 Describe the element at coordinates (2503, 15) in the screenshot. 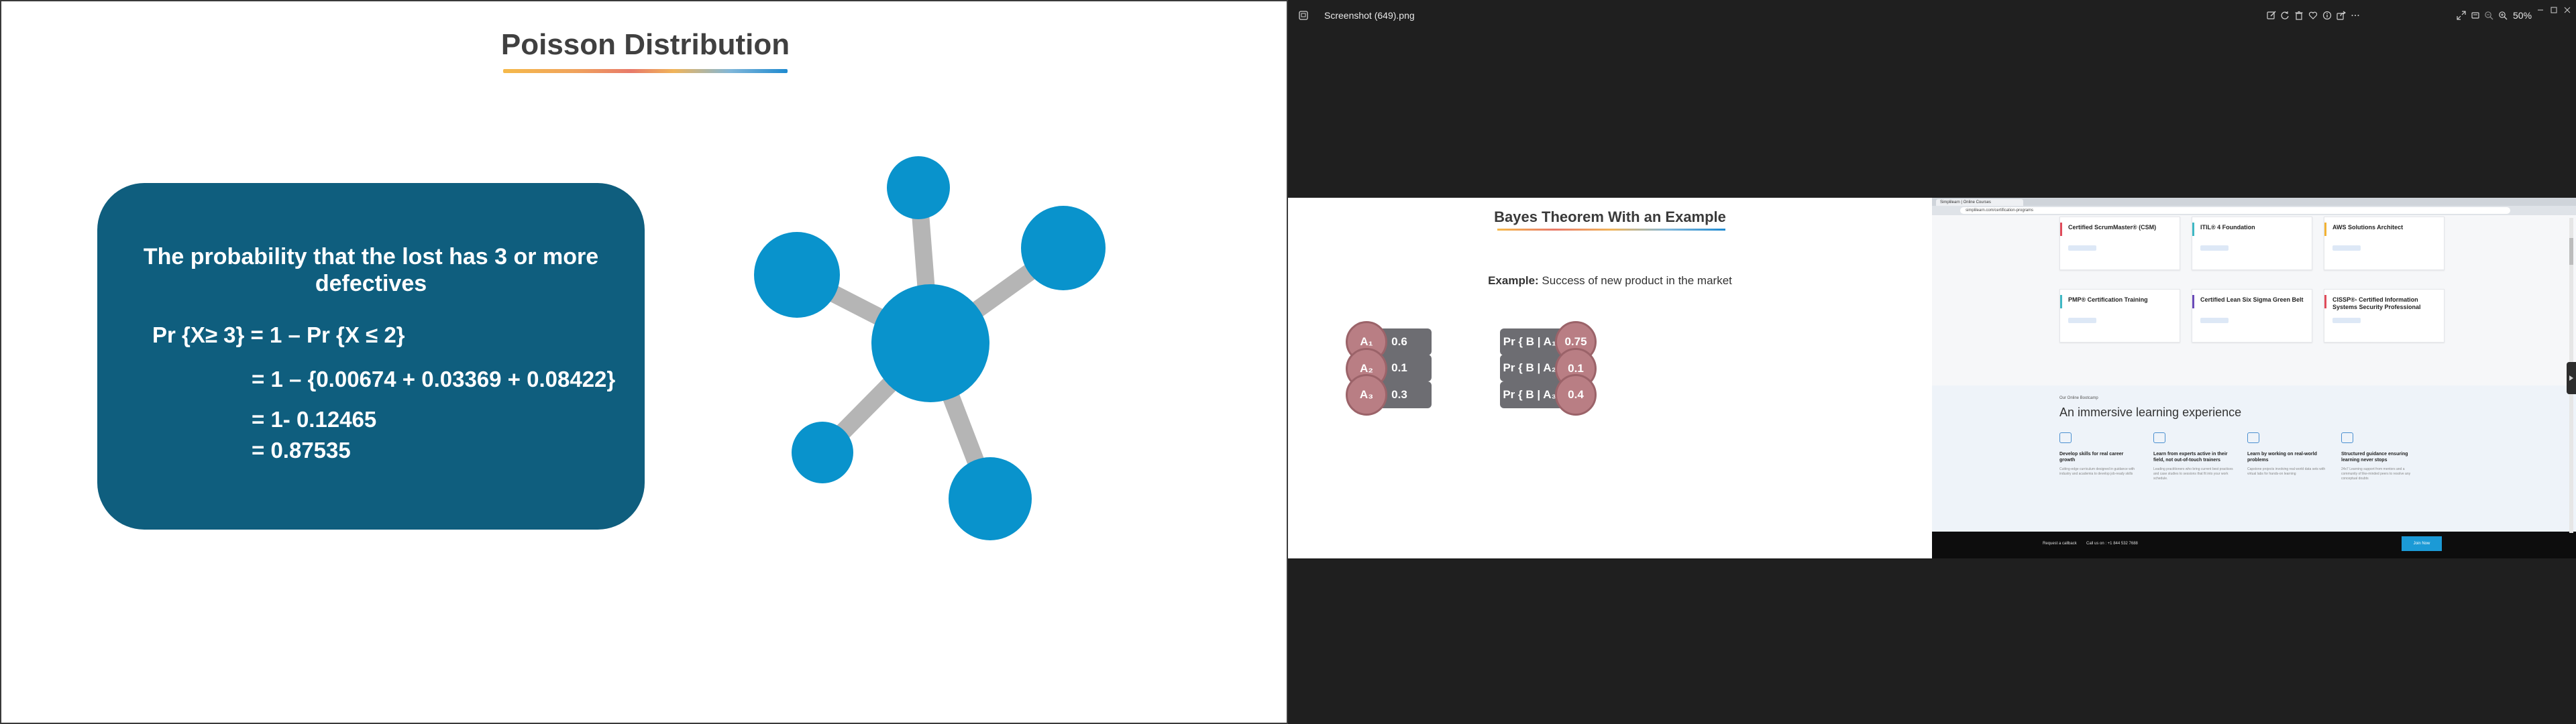

I see `zoom-in-icon` at that location.